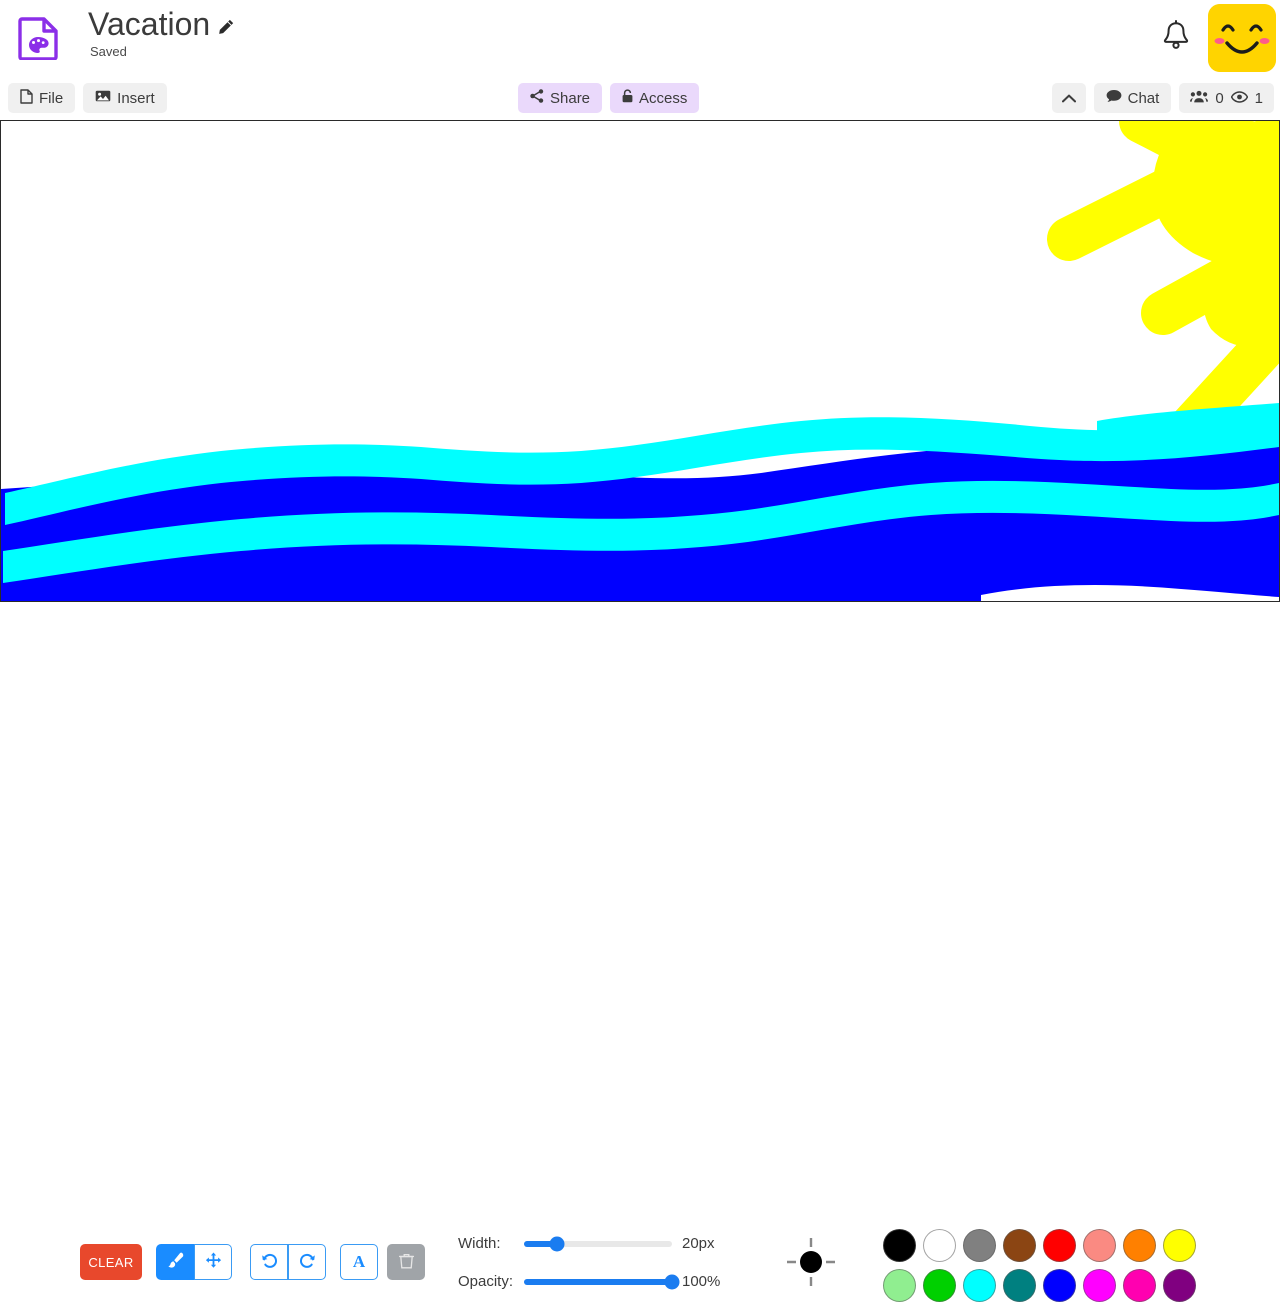 This screenshot has height=1305, width=1280. I want to click on width-setting: Width: 20px, so click(598, 1243).